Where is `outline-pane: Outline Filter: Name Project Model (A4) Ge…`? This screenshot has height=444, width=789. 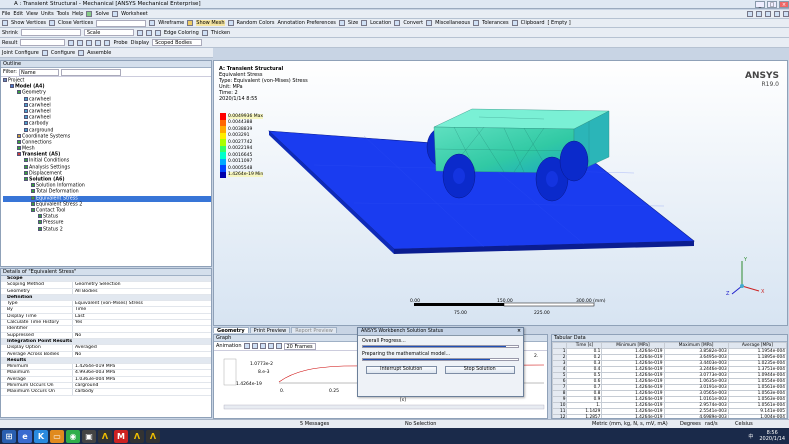
outline-pane: Outline Filter: Name Project Model (A4) Ge… is located at coordinates (106, 163).